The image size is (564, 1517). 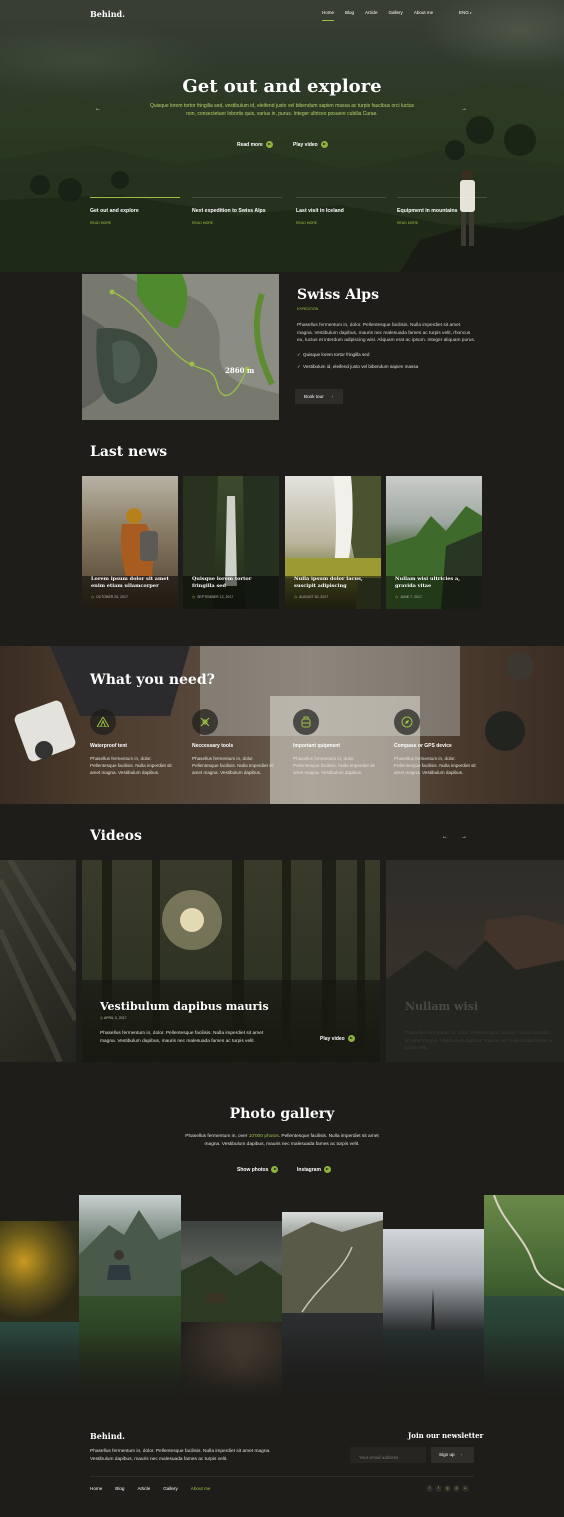 I want to click on instagram-button: Instagram, so click(x=314, y=1169).